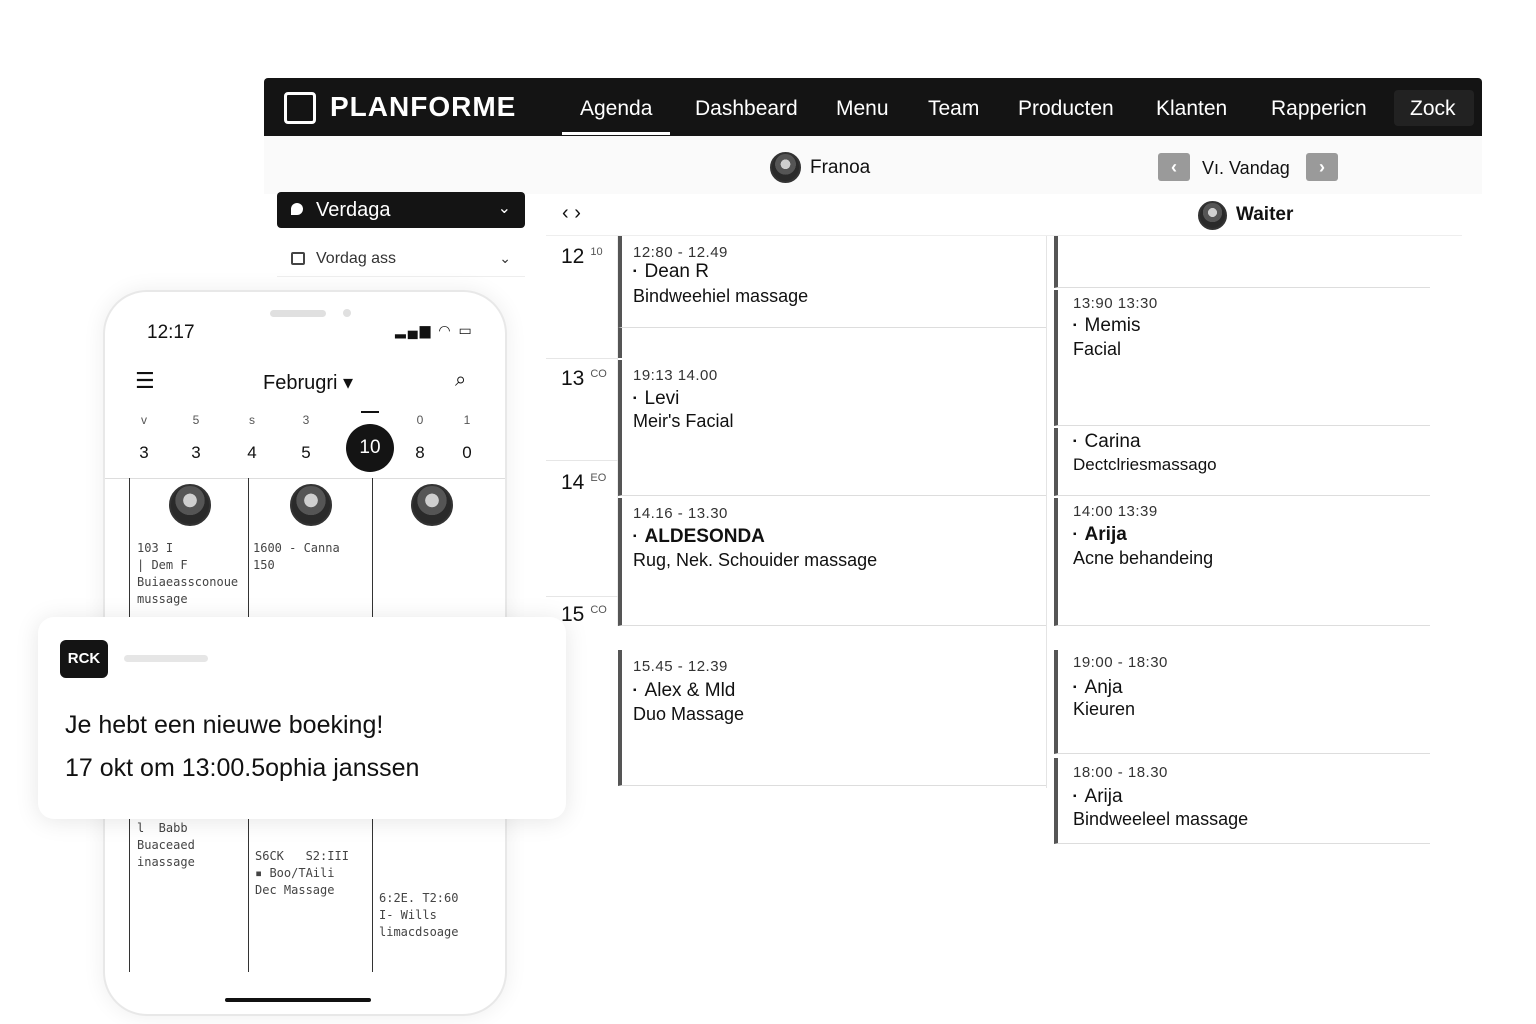  Describe the element at coordinates (1104, 709) in the screenshot. I see `appointment-service: Kieuren` at that location.